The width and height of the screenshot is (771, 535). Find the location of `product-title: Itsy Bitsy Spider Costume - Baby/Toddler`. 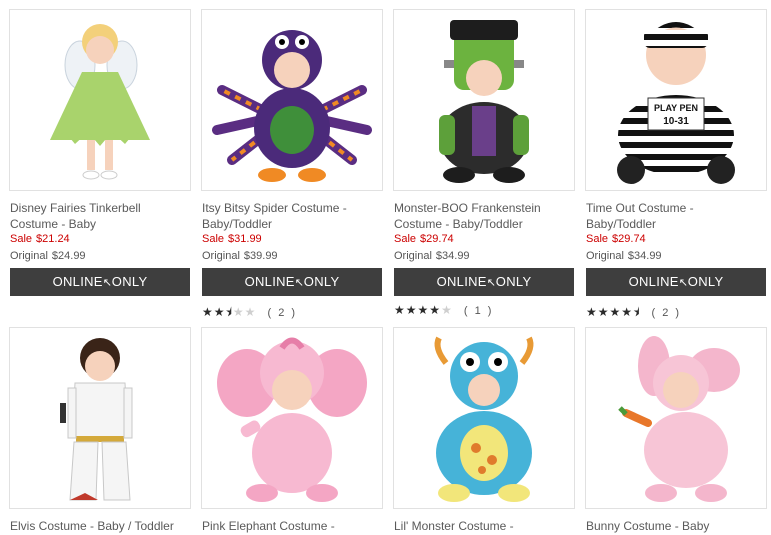

product-title: Itsy Bitsy Spider Costume - Baby/Toddler is located at coordinates (291, 216).